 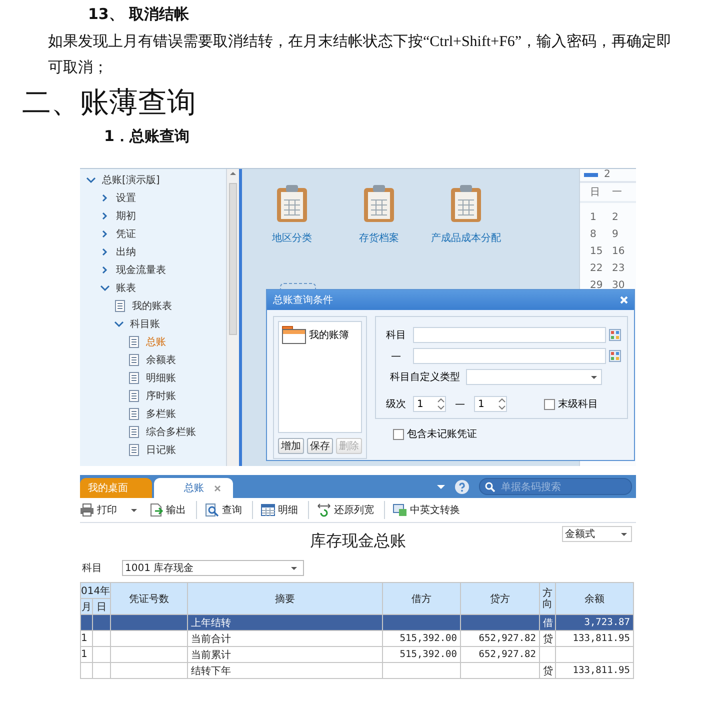 I want to click on table-cell: 652,927.82, so click(x=500, y=654).